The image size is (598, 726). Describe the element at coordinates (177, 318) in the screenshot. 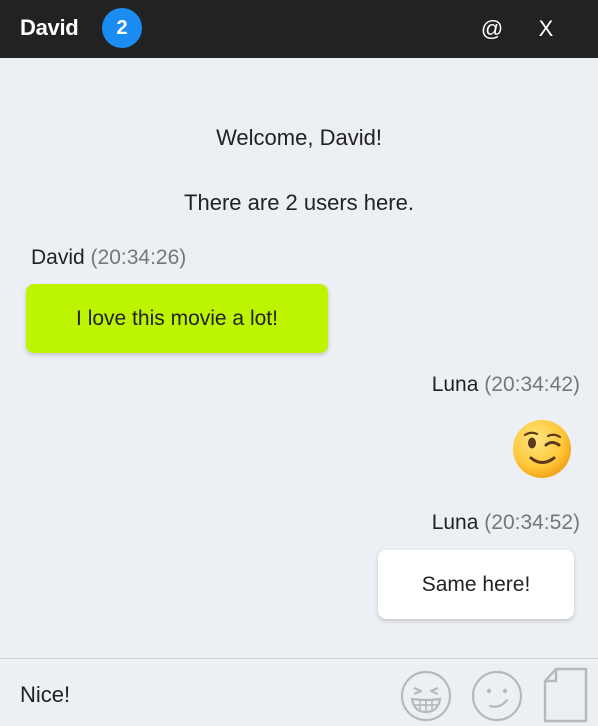

I see `message-bubble-own: I love this movie a lot!` at that location.